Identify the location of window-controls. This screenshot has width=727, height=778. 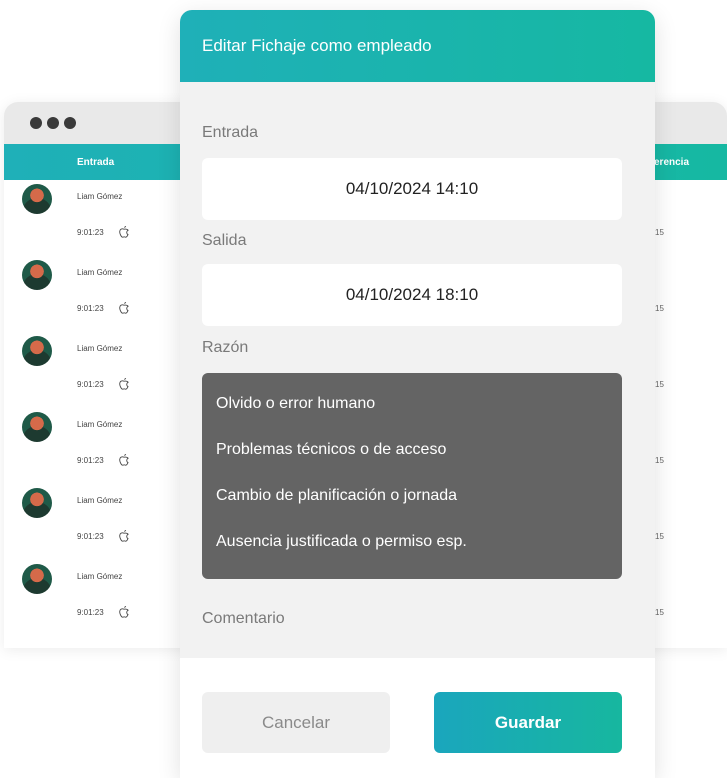
(53, 123).